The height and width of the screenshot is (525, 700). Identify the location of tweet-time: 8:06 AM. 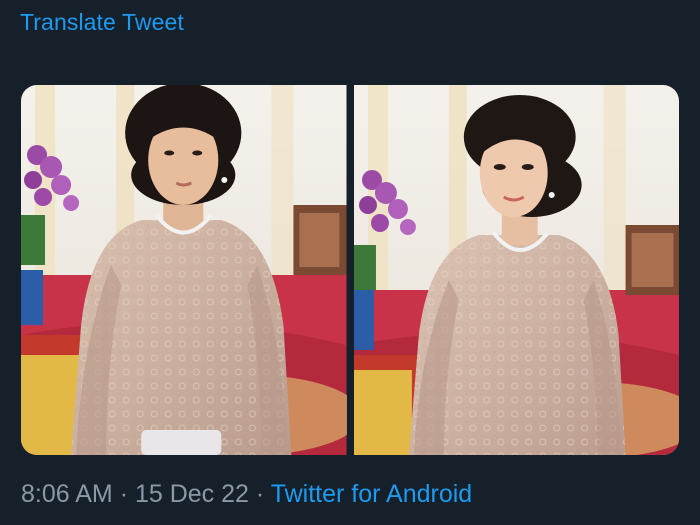
(67, 494).